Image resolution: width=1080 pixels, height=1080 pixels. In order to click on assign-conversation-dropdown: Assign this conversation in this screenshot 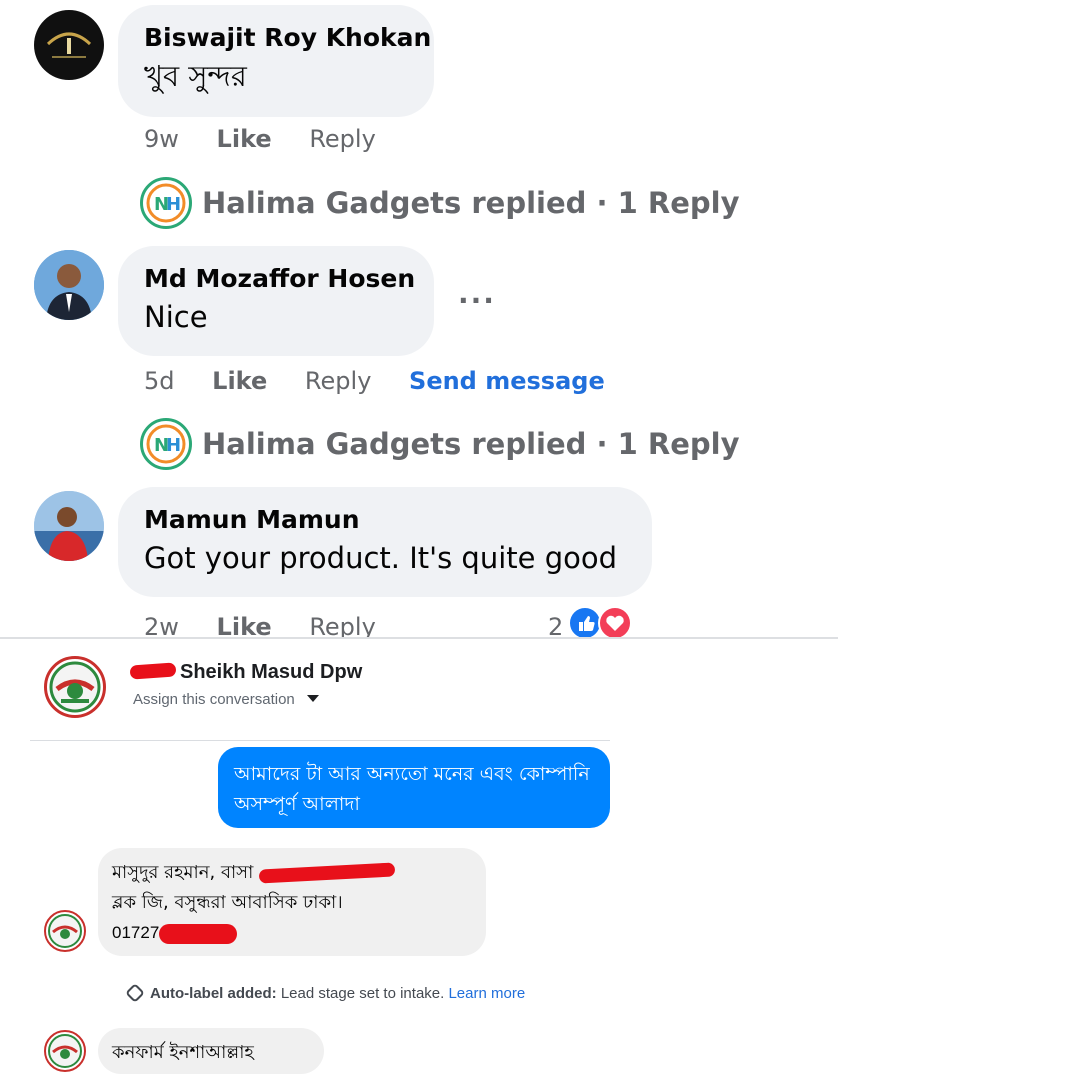, I will do `click(226, 699)`.